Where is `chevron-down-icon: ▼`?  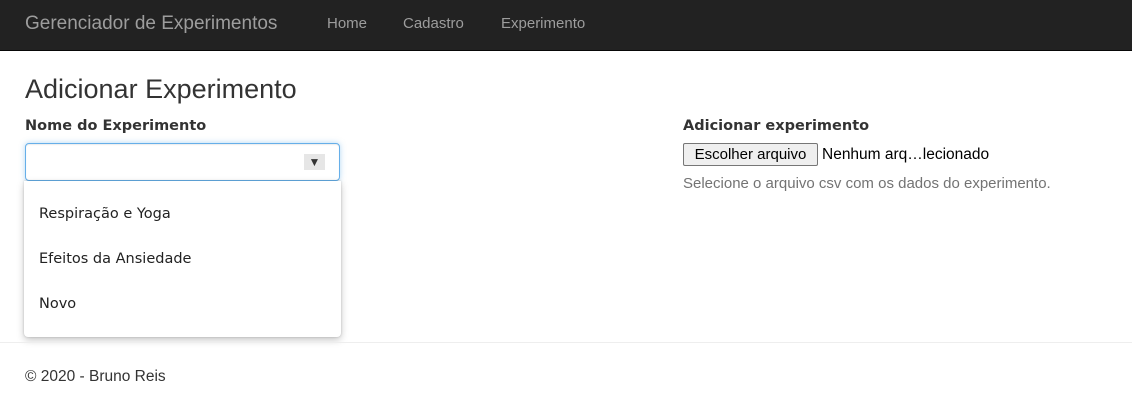
chevron-down-icon: ▼ is located at coordinates (314, 162).